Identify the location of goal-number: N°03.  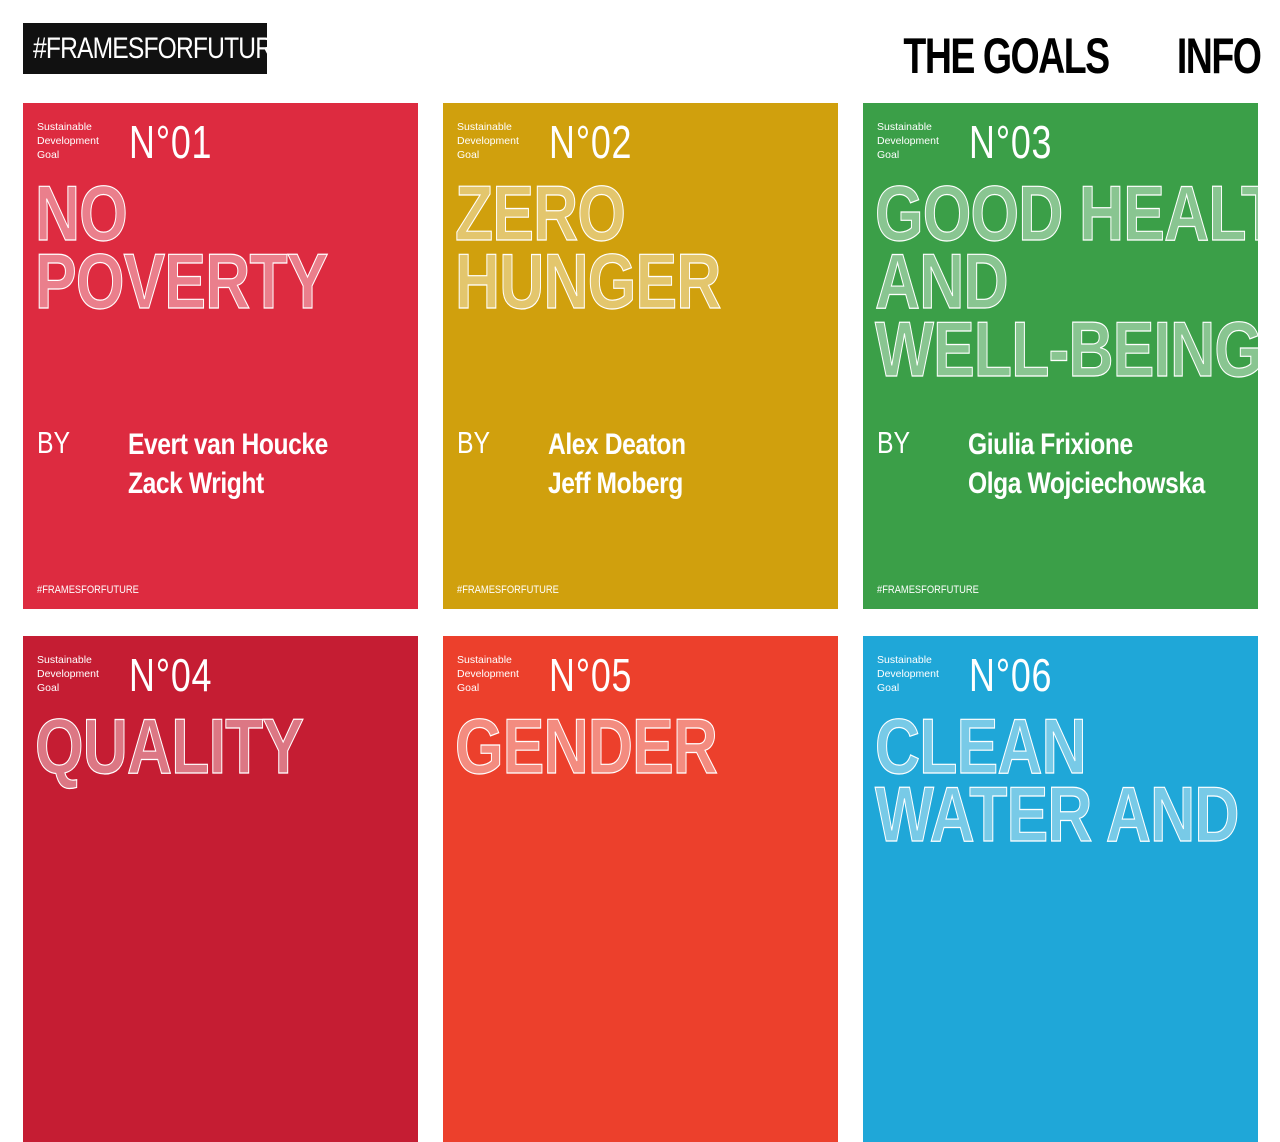
(1011, 142).